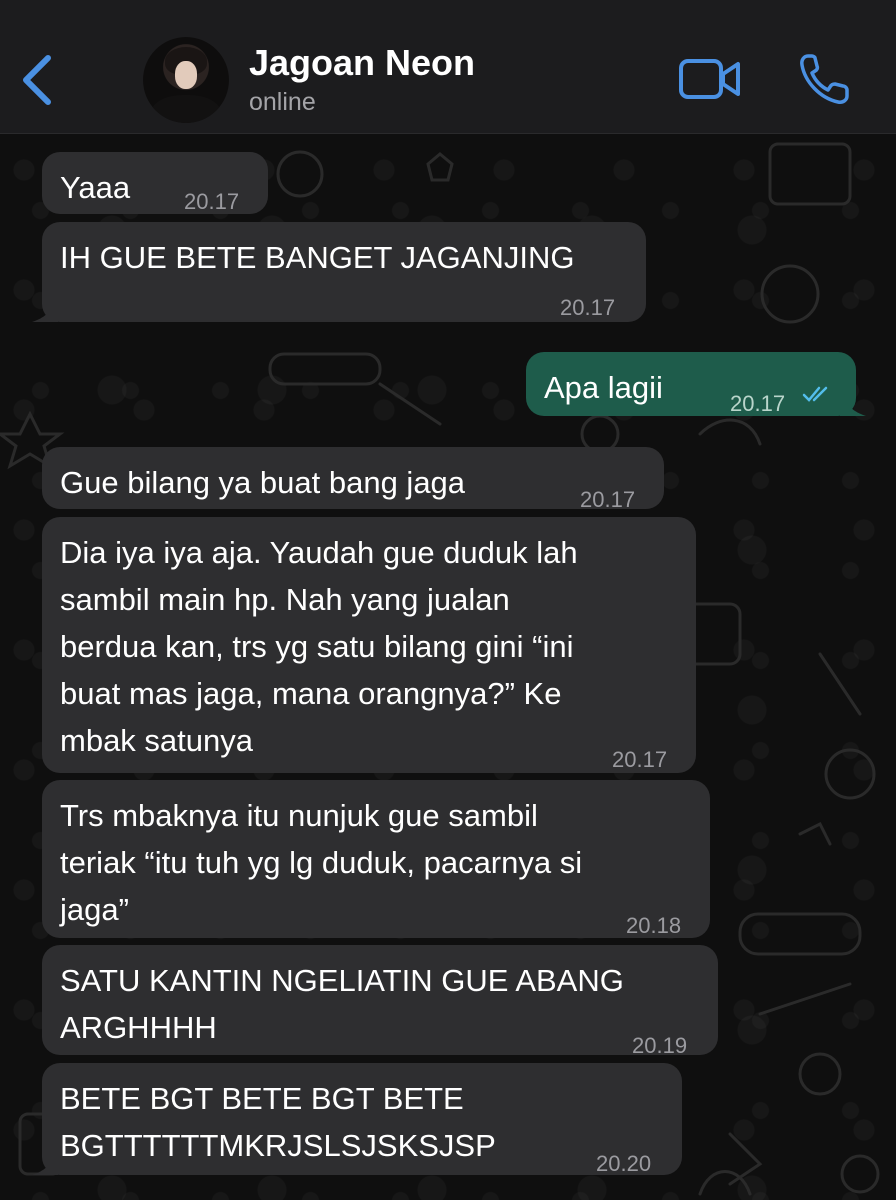  I want to click on back-button, so click(39, 80).